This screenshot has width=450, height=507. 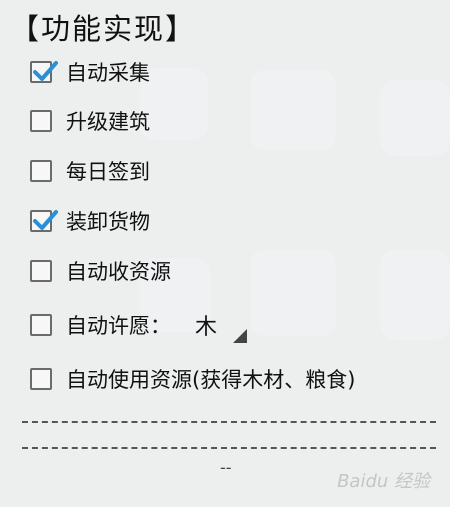 What do you see at coordinates (383, 481) in the screenshot?
I see `watermark: Baidu 经验` at bounding box center [383, 481].